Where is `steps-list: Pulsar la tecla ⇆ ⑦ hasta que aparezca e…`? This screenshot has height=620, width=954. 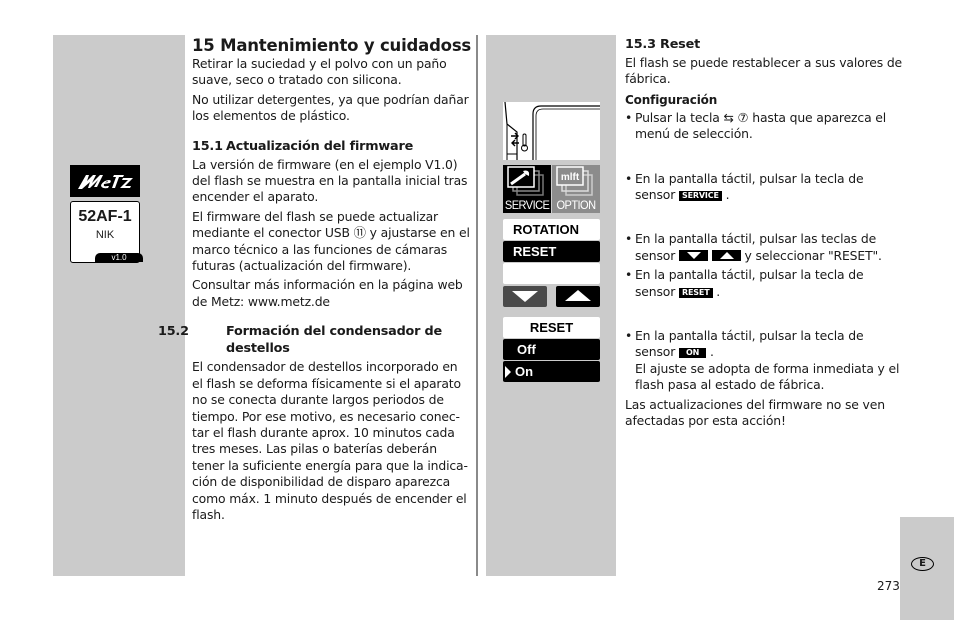
steps-list: Pulsar la tecla ⇆ ⑦ hasta que aparezca e… is located at coordinates (765, 252).